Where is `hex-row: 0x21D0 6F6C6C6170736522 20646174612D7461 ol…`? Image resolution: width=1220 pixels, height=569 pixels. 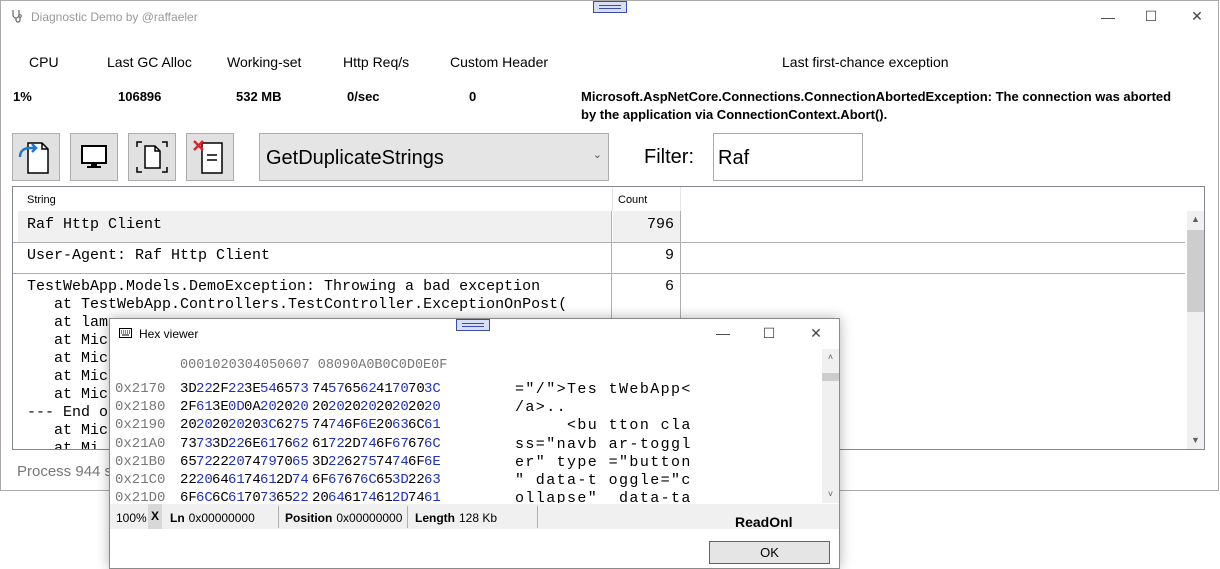 hex-row: 0x21D0 6F6C6C6170736522 20646174612D7461 ol… is located at coordinates (467, 496).